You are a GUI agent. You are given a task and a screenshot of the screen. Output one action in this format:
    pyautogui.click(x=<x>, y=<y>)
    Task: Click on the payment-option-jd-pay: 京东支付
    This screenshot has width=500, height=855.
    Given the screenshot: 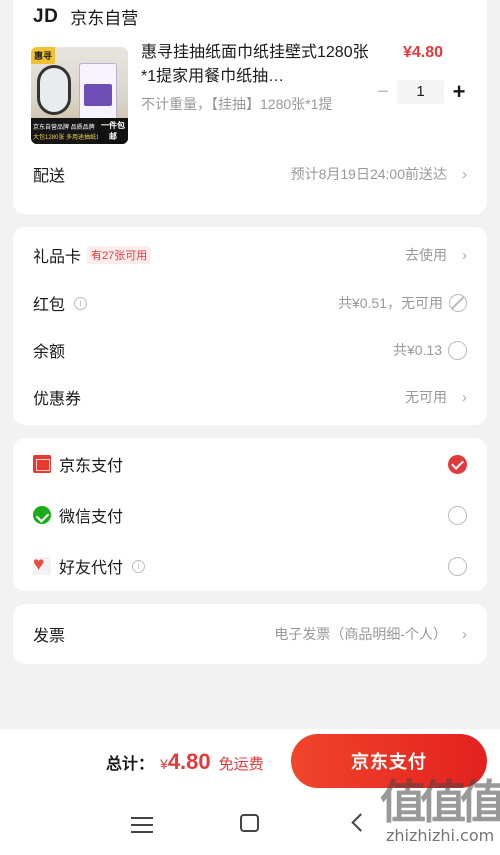 What is the action you would take?
    pyautogui.click(x=250, y=464)
    